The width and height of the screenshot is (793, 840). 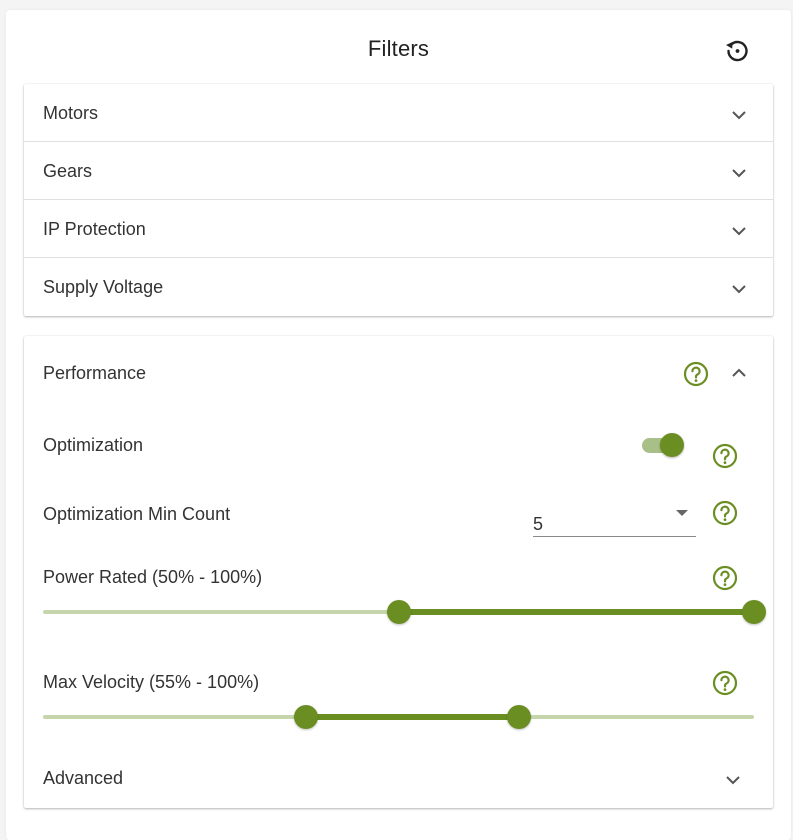 What do you see at coordinates (68, 171) in the screenshot?
I see `section-label: Gears` at bounding box center [68, 171].